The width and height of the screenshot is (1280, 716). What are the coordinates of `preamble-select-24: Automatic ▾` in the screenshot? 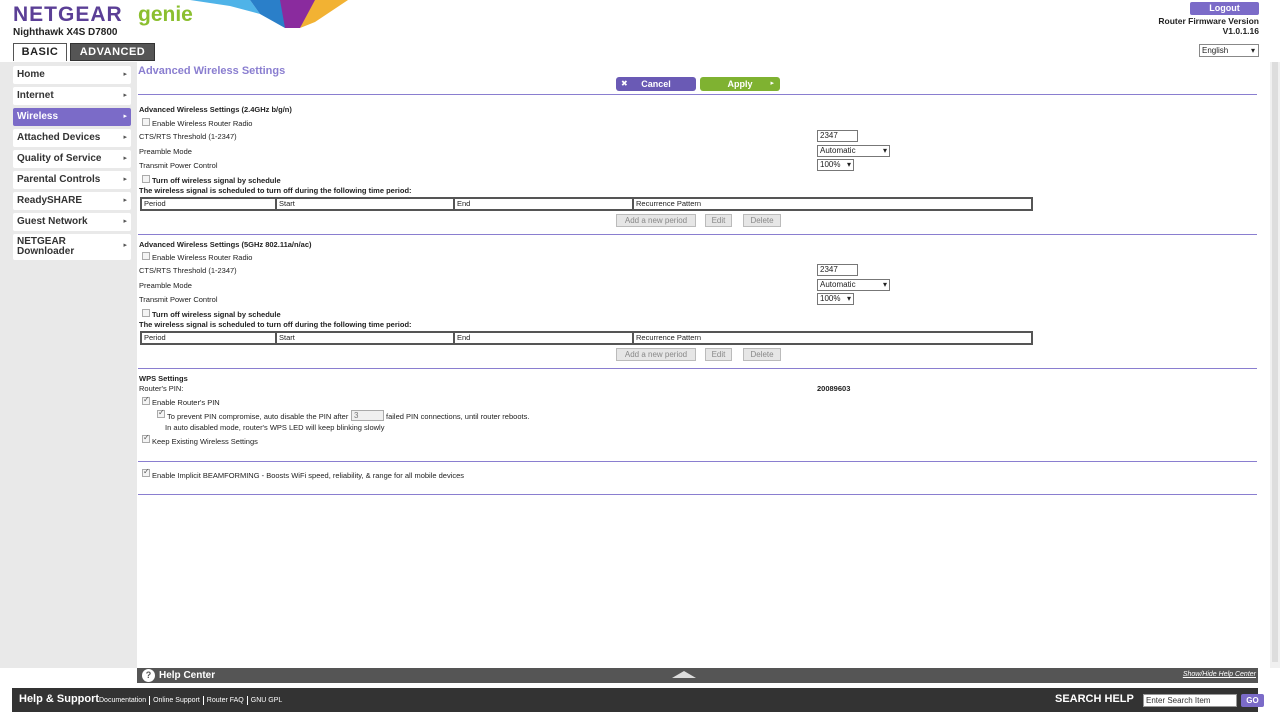 It's located at (853, 151).